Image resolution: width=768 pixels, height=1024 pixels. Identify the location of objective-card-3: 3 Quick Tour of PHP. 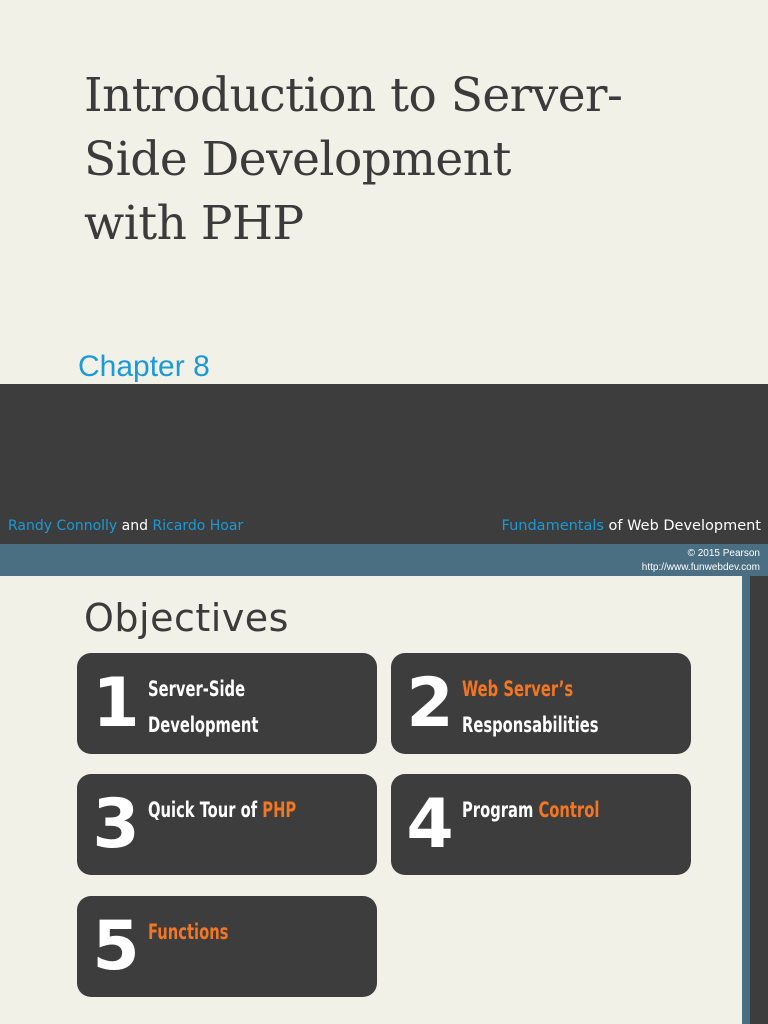
(227, 824).